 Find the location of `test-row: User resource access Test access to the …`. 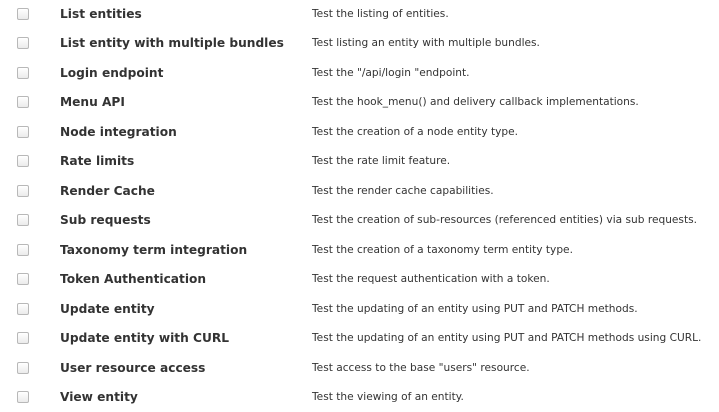

test-row: User resource access Test access to the … is located at coordinates (359, 368).